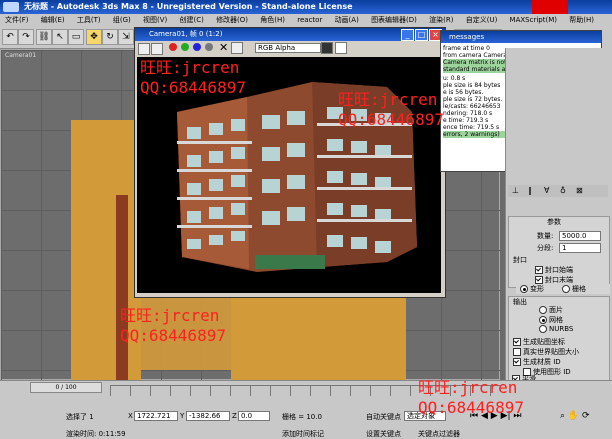 The height and width of the screenshot is (439, 612). I want to click on minimize-button: _, so click(407, 35).